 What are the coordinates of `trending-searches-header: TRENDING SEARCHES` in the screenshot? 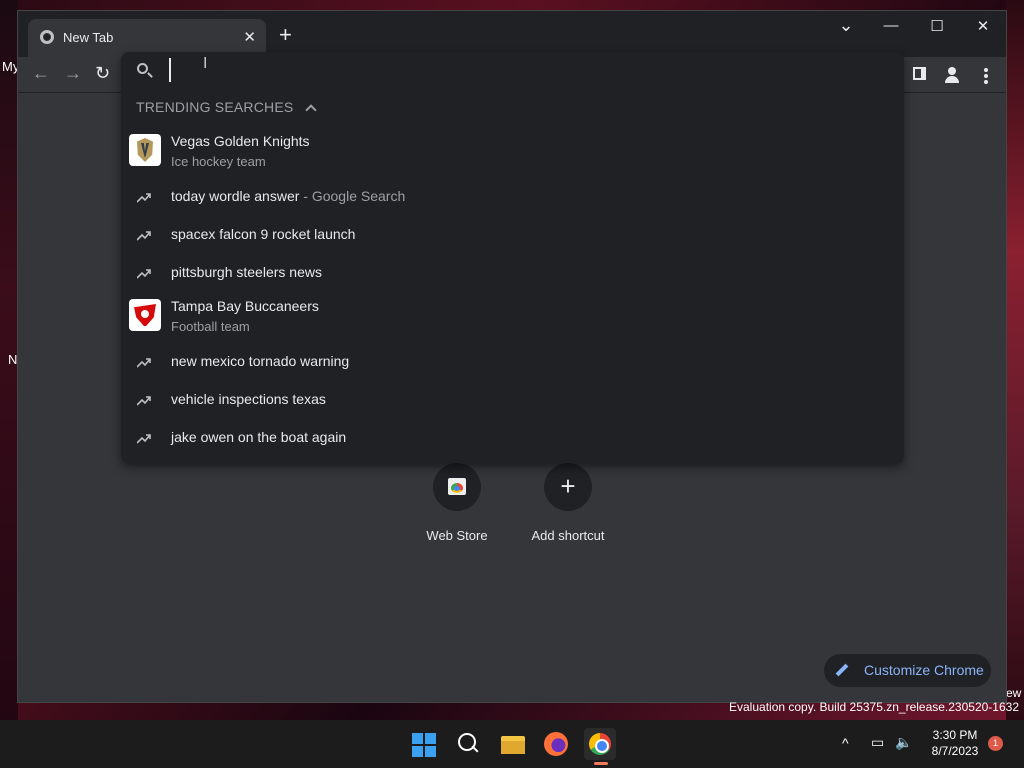 It's located at (227, 107).